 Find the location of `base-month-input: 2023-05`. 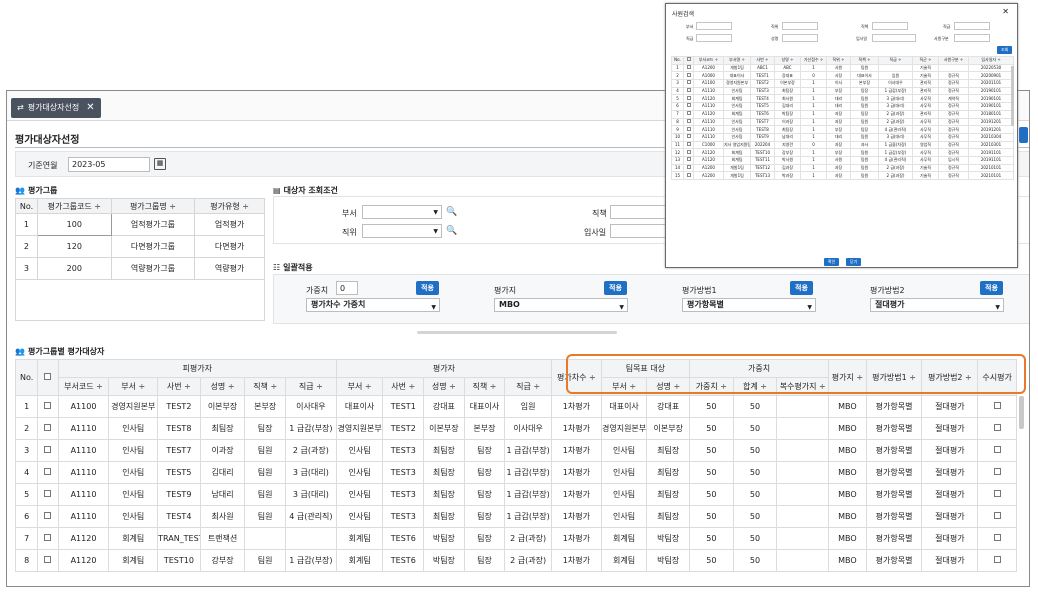

base-month-input: 2023-05 is located at coordinates (109, 164).